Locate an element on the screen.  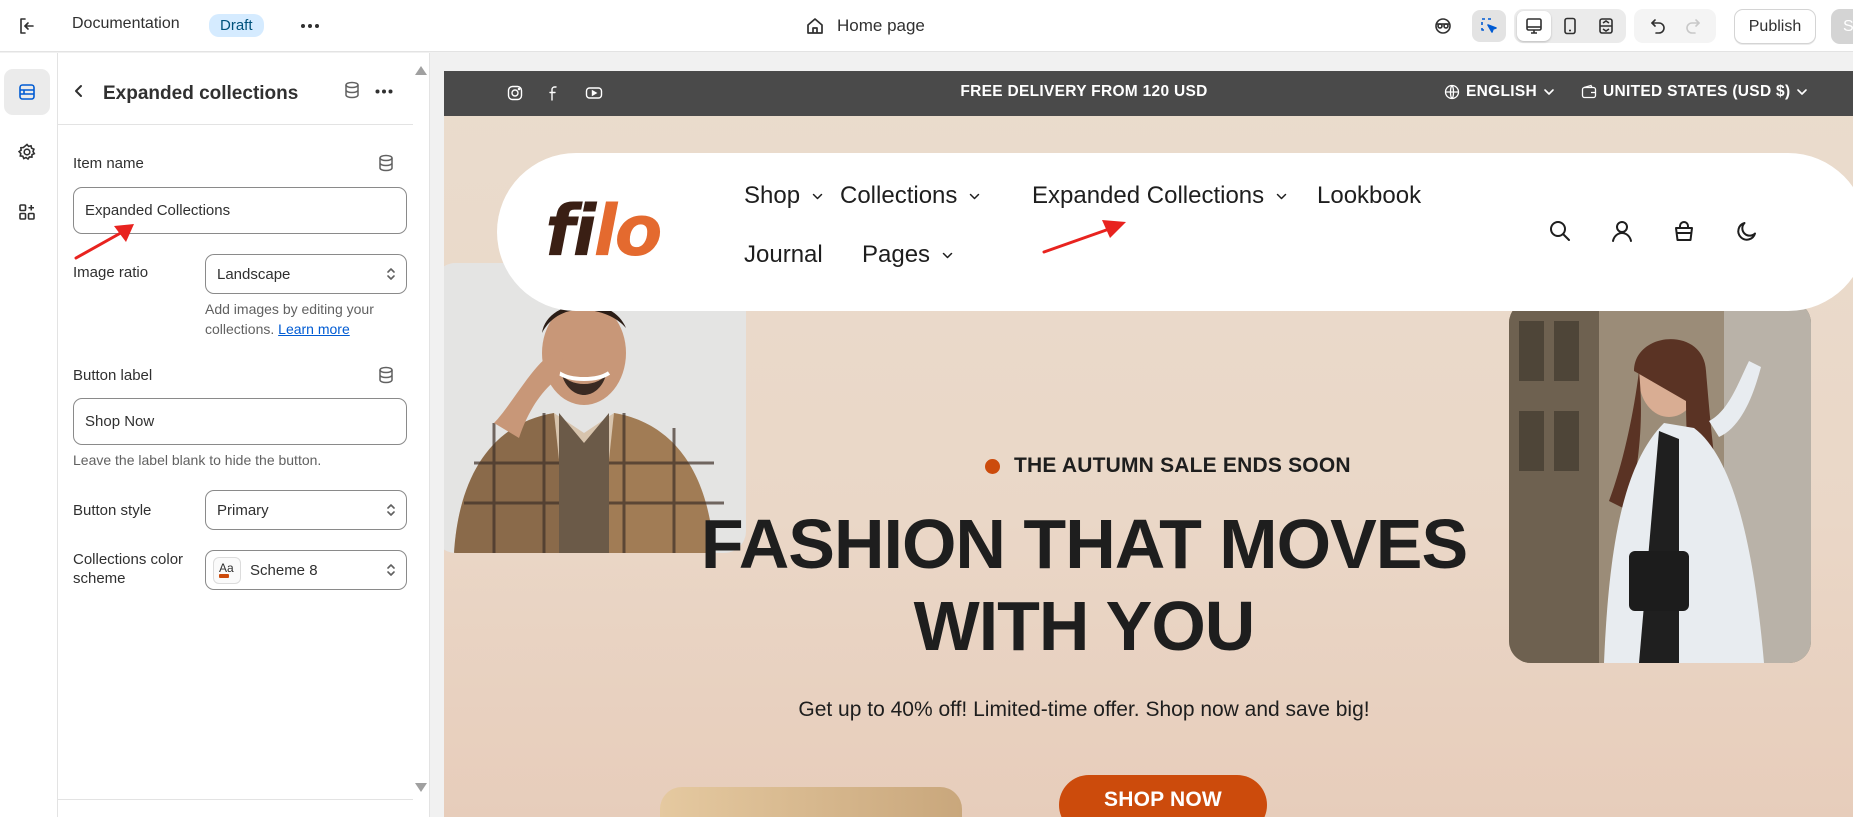
button-style-value: Primary is located at coordinates (243, 510).